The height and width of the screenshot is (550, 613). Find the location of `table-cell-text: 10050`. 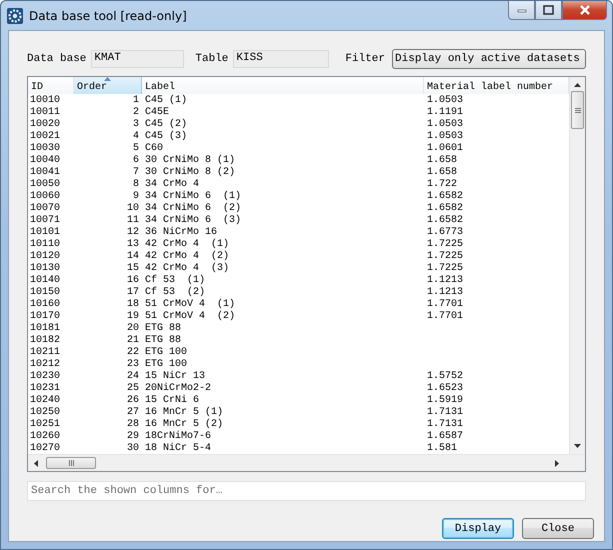

table-cell-text: 10050 is located at coordinates (45, 185).